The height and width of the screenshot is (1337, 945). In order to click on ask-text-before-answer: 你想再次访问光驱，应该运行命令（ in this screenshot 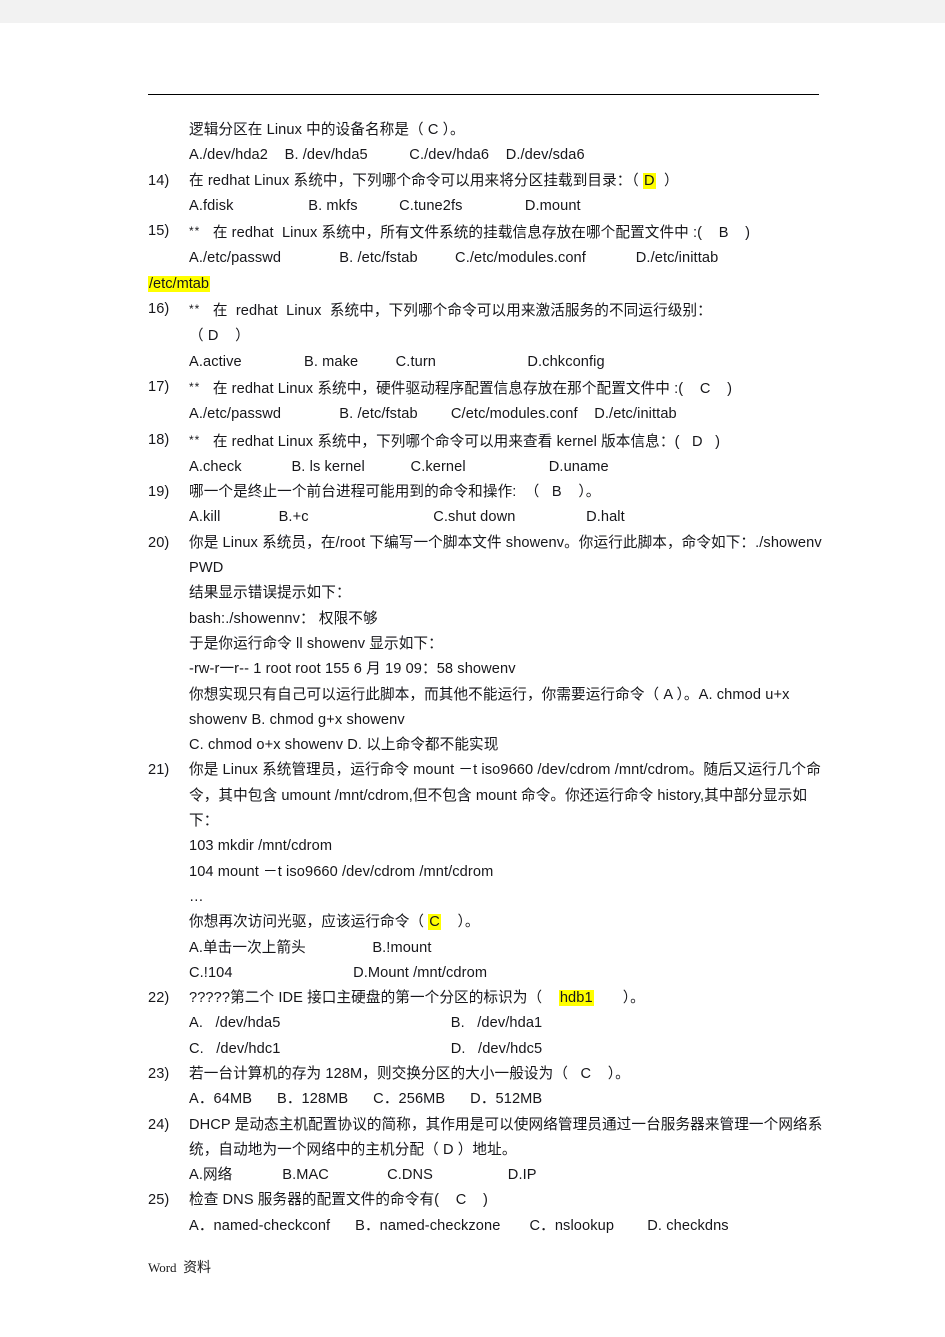, I will do `click(309, 922)`.